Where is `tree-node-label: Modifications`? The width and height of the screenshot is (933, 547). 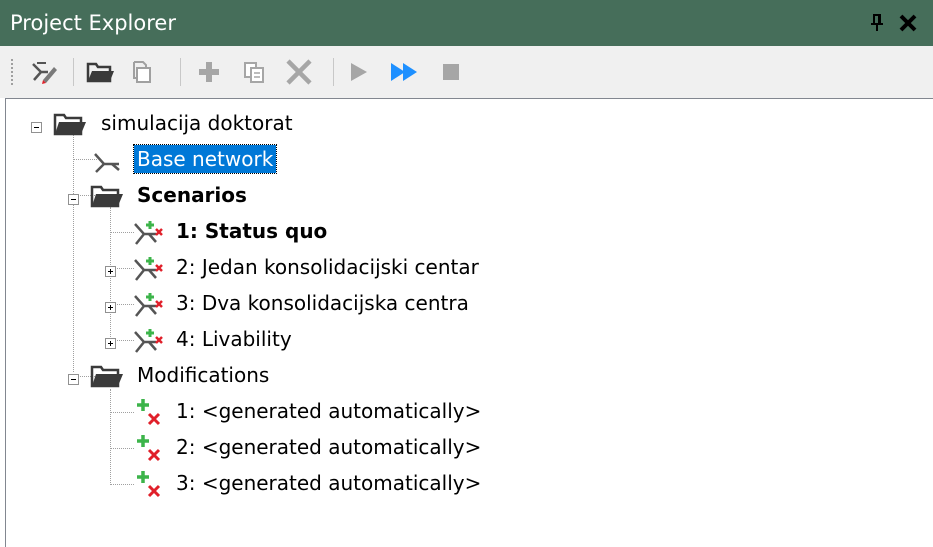
tree-node-label: Modifications is located at coordinates (203, 375).